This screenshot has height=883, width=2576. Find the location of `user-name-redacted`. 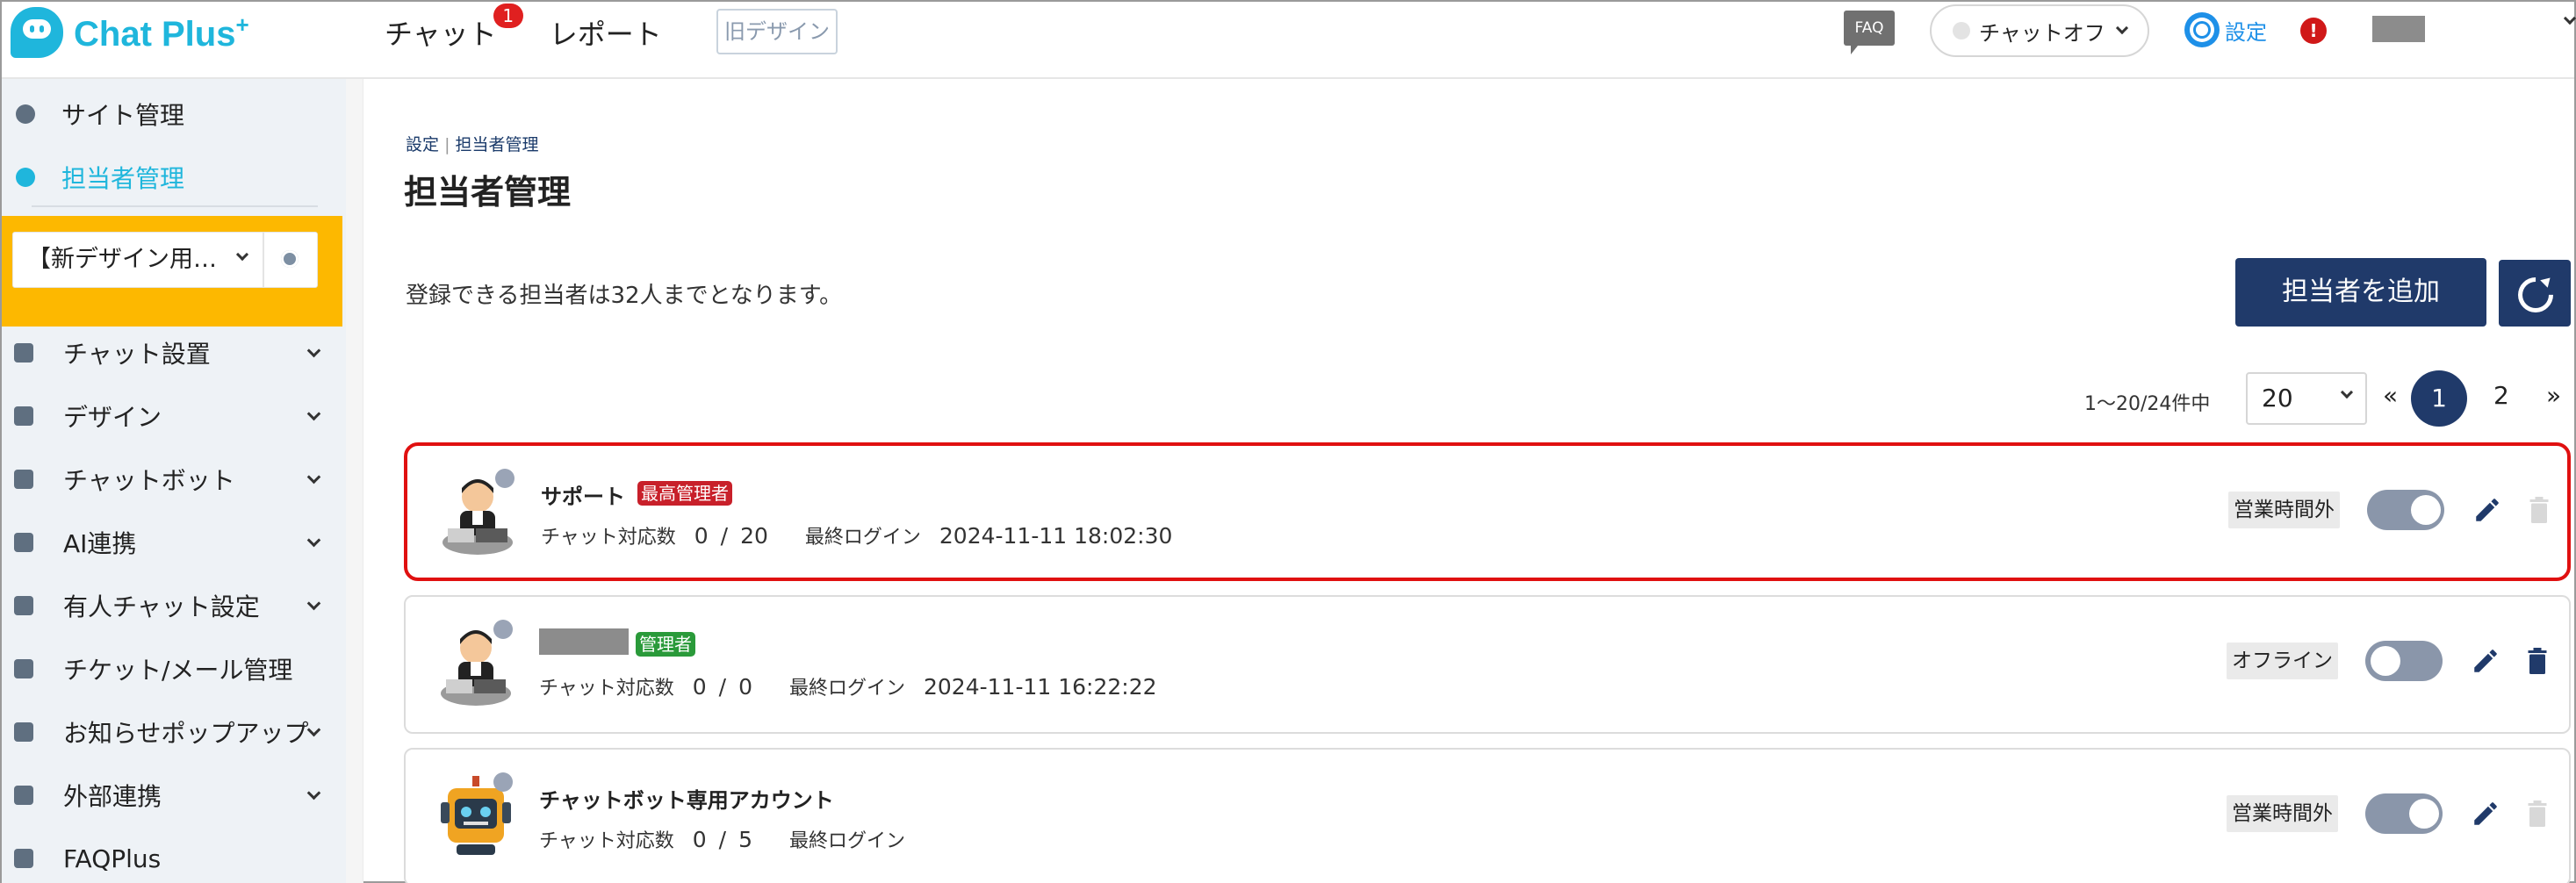

user-name-redacted is located at coordinates (2398, 29).